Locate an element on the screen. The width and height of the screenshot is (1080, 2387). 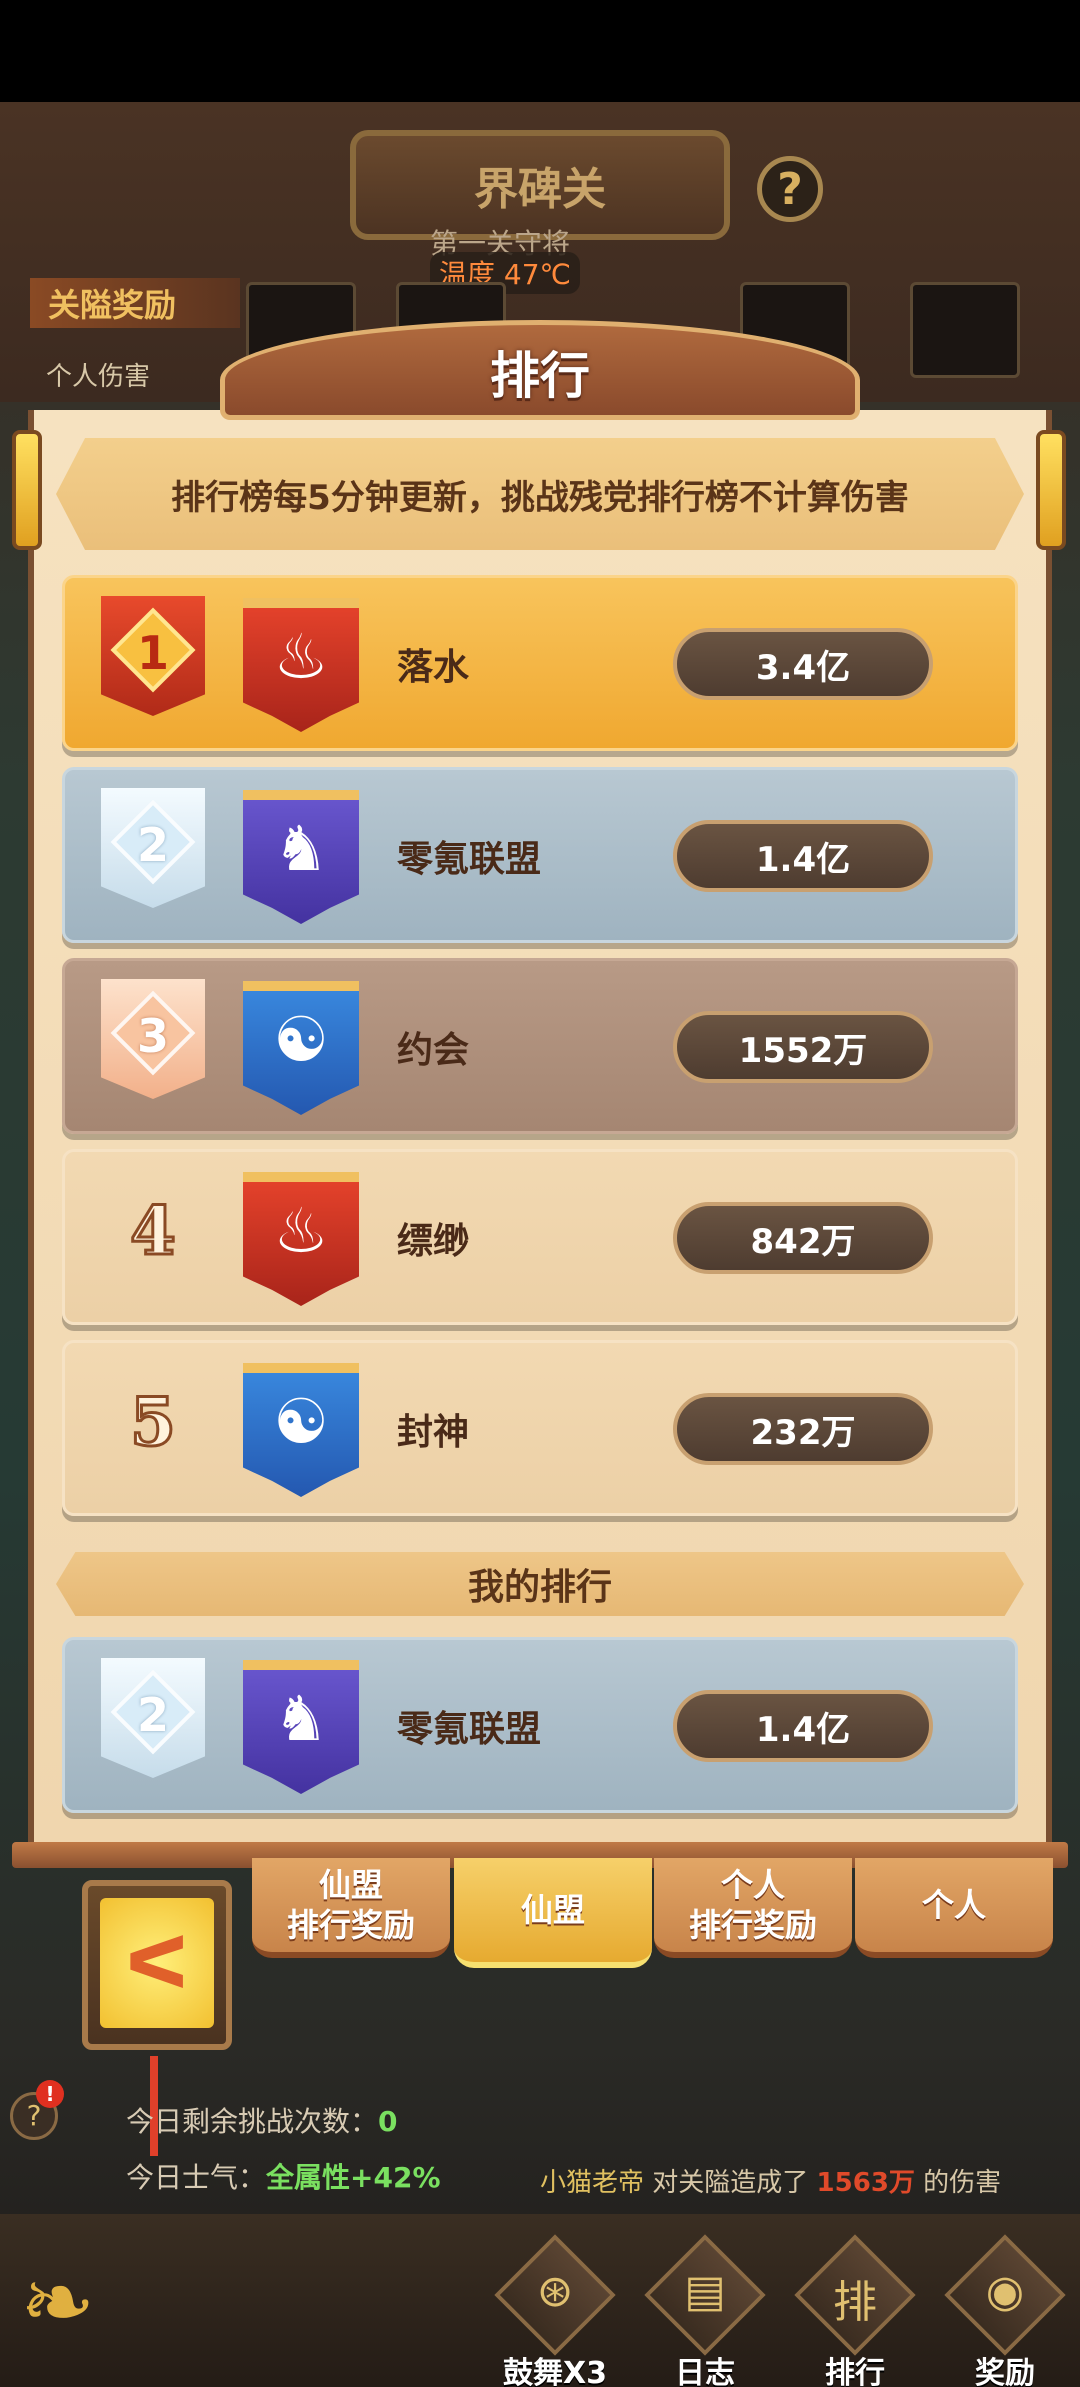
ticker-player: 小猫老帝 is located at coordinates (592, 2183).